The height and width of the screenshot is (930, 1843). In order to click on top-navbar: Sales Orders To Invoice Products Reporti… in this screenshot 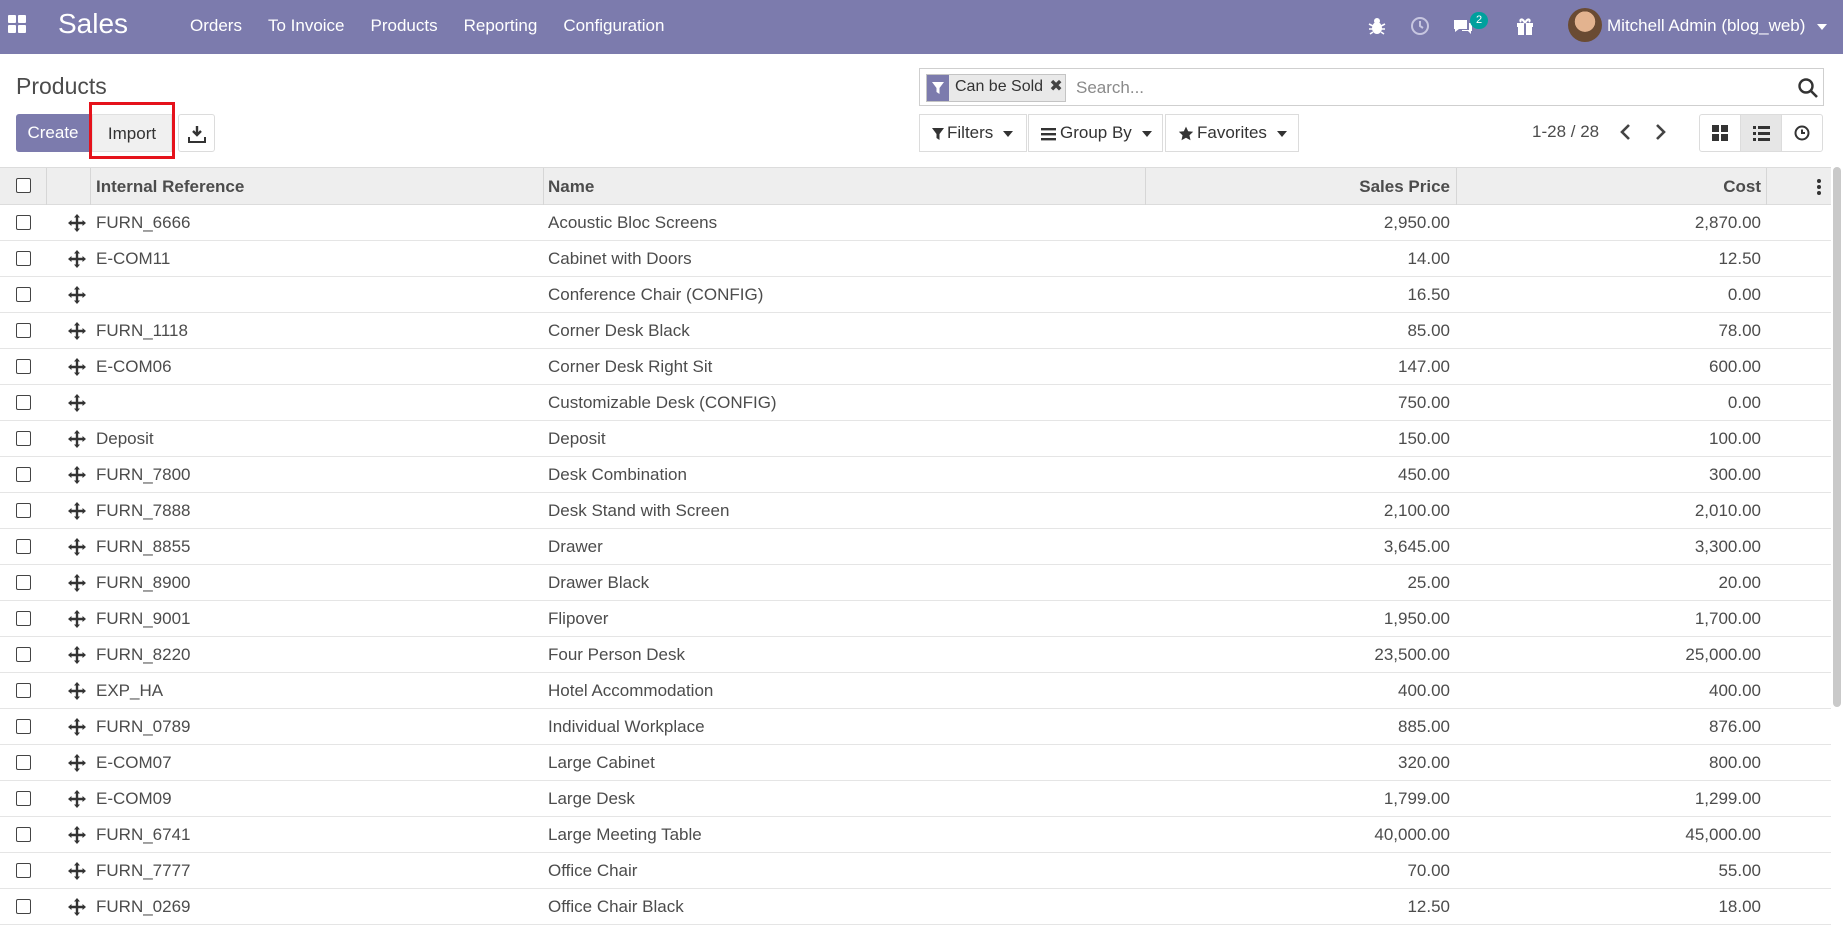, I will do `click(921, 27)`.